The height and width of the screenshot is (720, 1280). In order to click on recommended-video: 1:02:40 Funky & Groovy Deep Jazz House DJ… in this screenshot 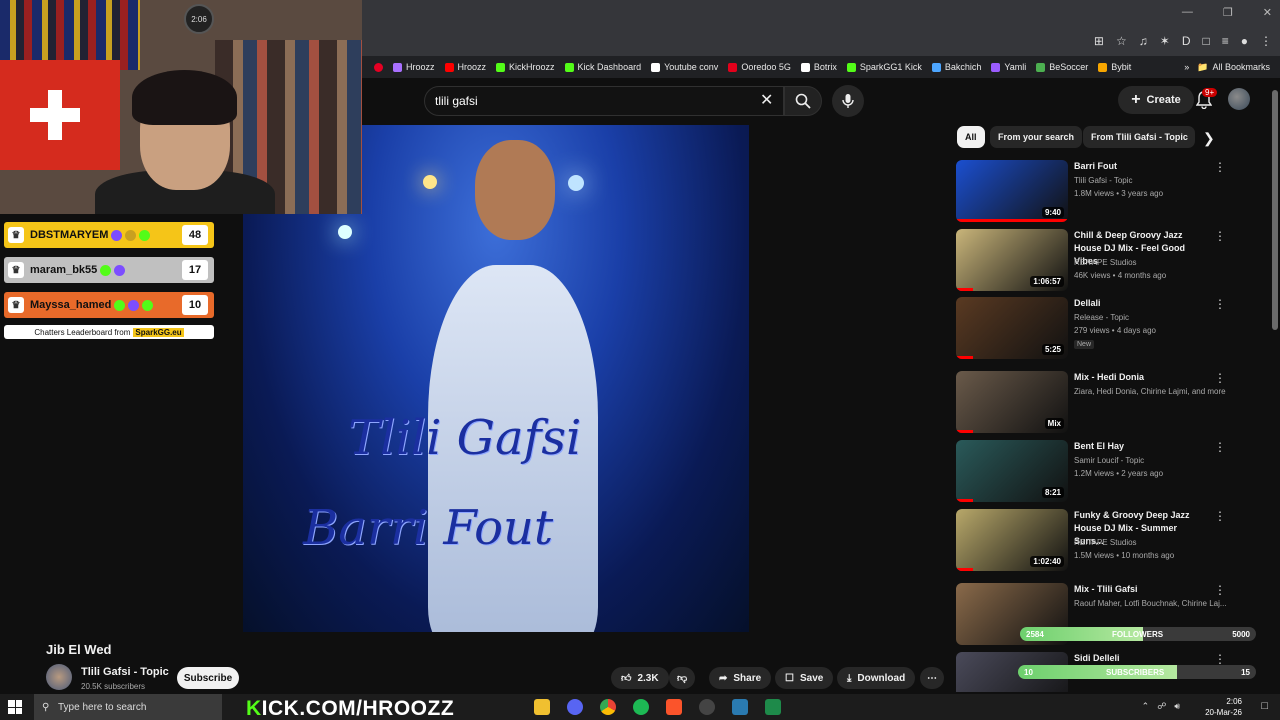, I will do `click(1106, 540)`.